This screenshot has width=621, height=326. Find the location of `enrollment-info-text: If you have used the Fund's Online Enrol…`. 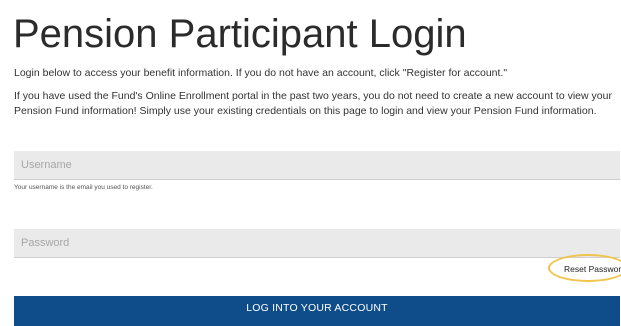

enrollment-info-text: If you have used the Fund's Online Enrol… is located at coordinates (313, 103).